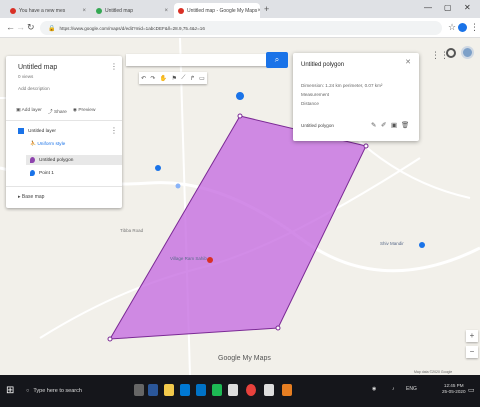 Image resolution: width=480 pixels, height=407 pixels. I want to click on volume-icon: ♪, so click(393, 389).